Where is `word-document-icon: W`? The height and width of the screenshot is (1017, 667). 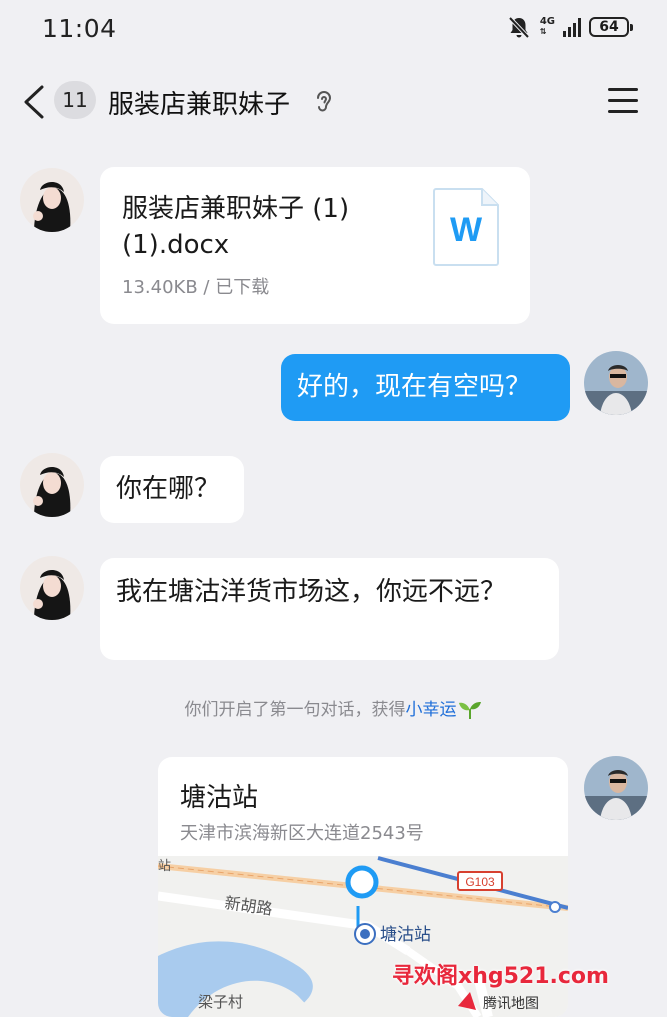
word-document-icon: W is located at coordinates (466, 227).